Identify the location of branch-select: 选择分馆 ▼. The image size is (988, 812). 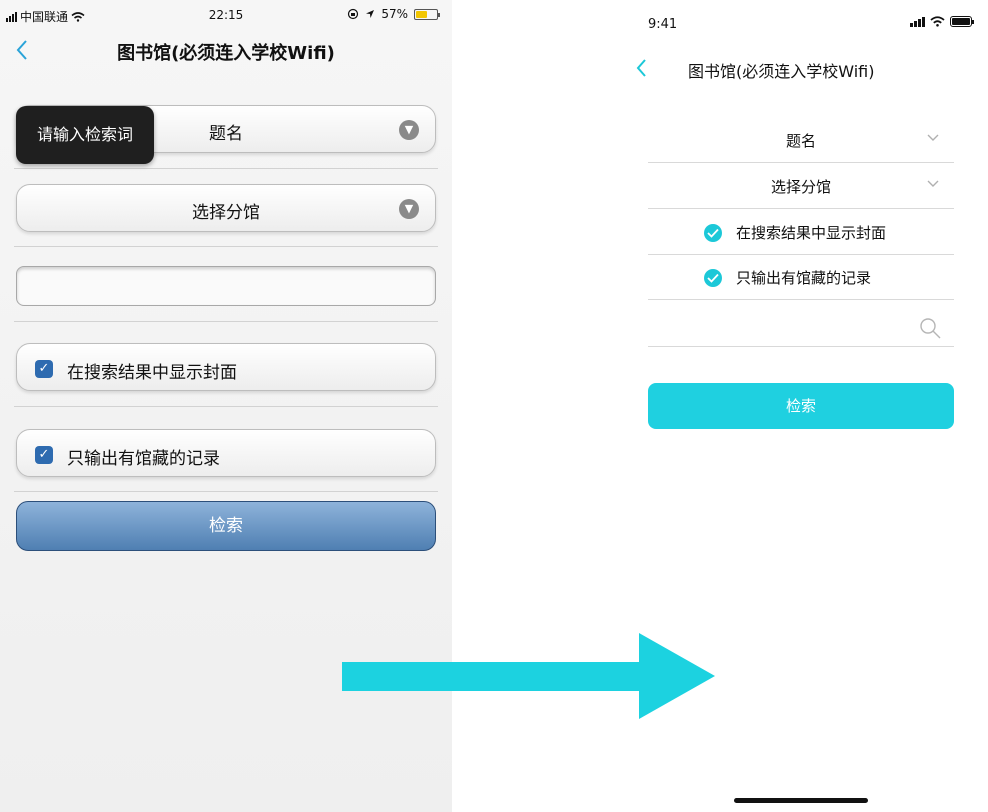
(226, 208).